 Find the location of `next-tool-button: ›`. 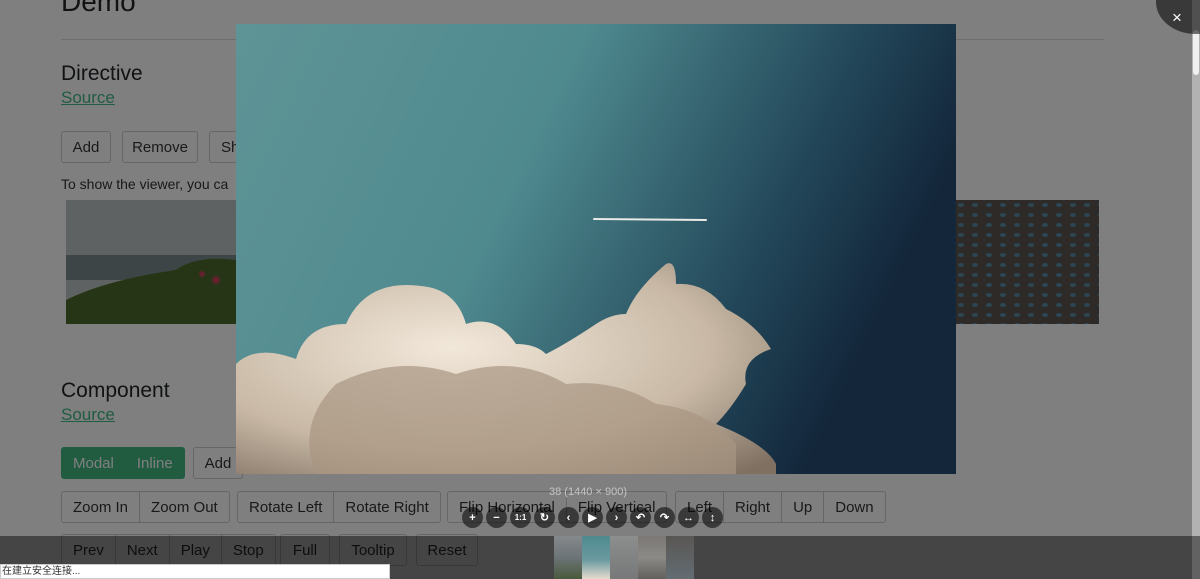

next-tool-button: › is located at coordinates (616, 517).